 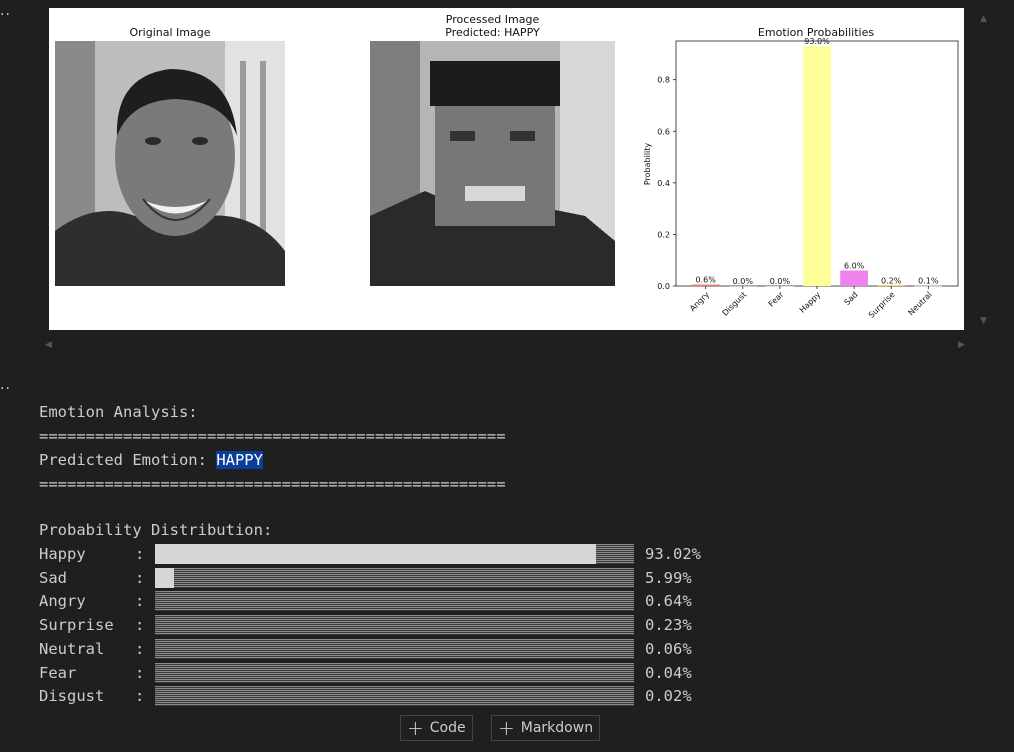 What do you see at coordinates (128, 460) in the screenshot?
I see `predicted-emotion-label: Predicted Emotion:` at bounding box center [128, 460].